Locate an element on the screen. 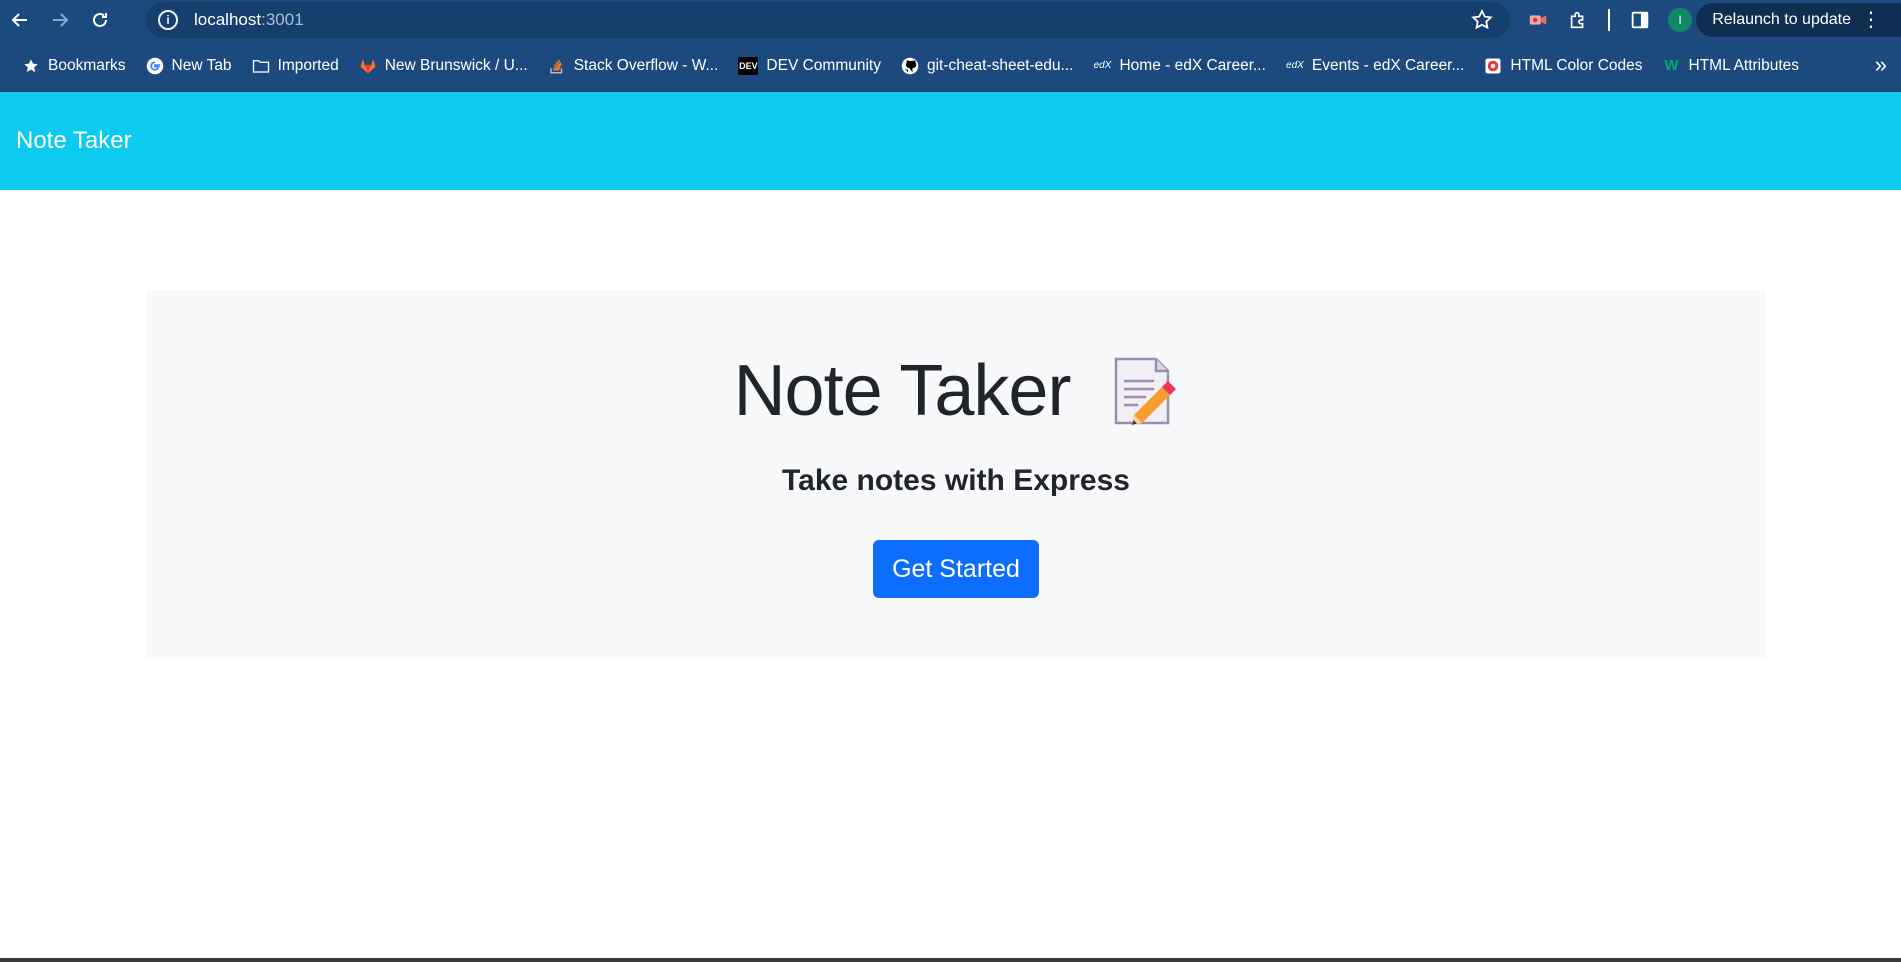 The height and width of the screenshot is (962, 1901). profile-button: I is located at coordinates (1680, 20).